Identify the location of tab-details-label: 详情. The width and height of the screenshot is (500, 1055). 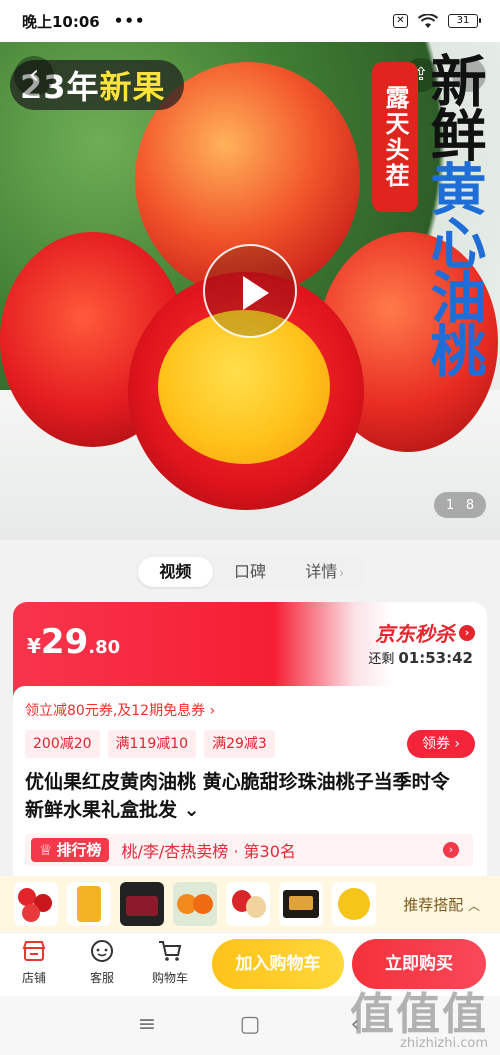
(321, 571).